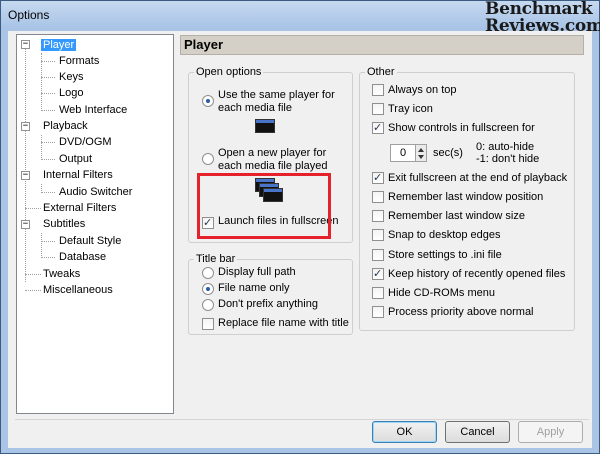 This screenshot has height=454, width=600. Describe the element at coordinates (461, 128) in the screenshot. I see `show-controls-label: Show controls in fullscreen for` at that location.